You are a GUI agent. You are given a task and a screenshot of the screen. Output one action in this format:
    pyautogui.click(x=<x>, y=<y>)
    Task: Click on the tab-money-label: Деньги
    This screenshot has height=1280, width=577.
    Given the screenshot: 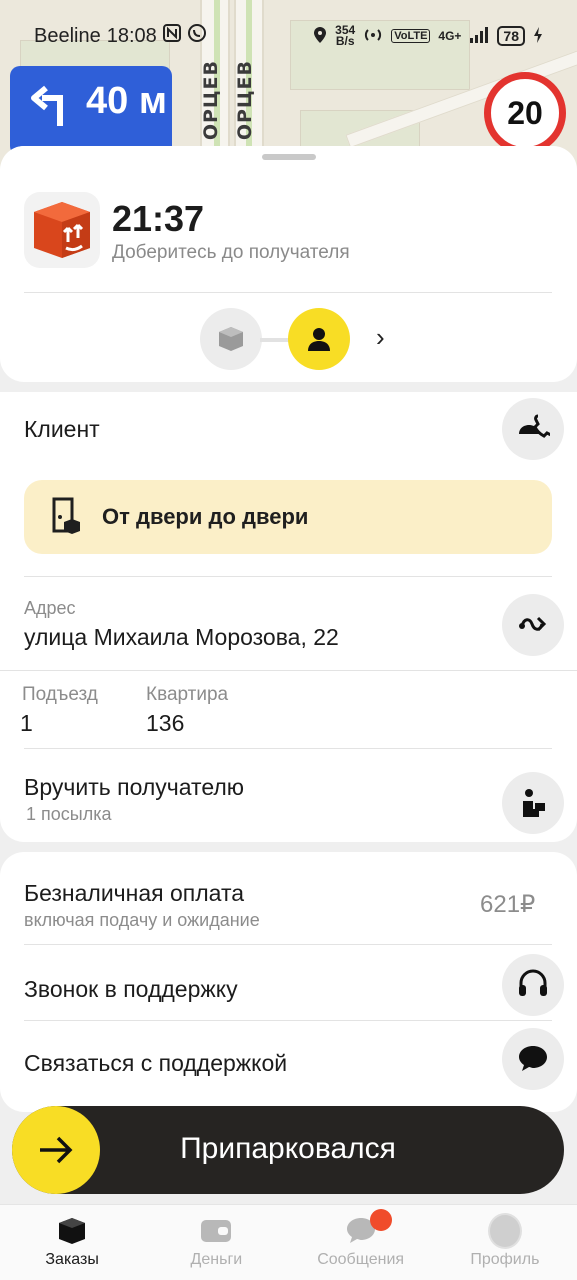 What is the action you would take?
    pyautogui.click(x=216, y=1259)
    